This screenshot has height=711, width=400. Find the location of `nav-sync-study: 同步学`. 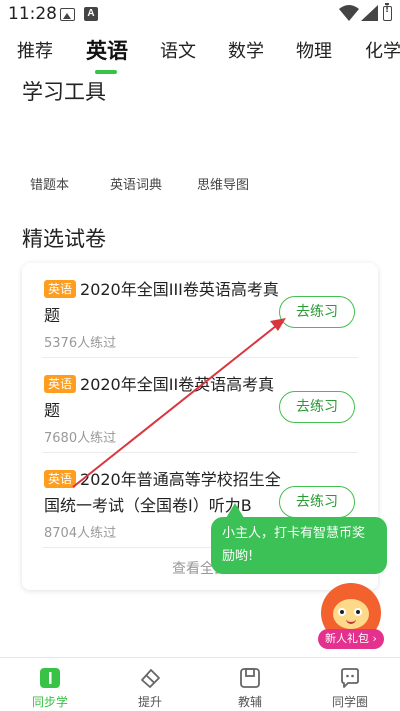

nav-sync-study: 同步学 is located at coordinates (50, 684).